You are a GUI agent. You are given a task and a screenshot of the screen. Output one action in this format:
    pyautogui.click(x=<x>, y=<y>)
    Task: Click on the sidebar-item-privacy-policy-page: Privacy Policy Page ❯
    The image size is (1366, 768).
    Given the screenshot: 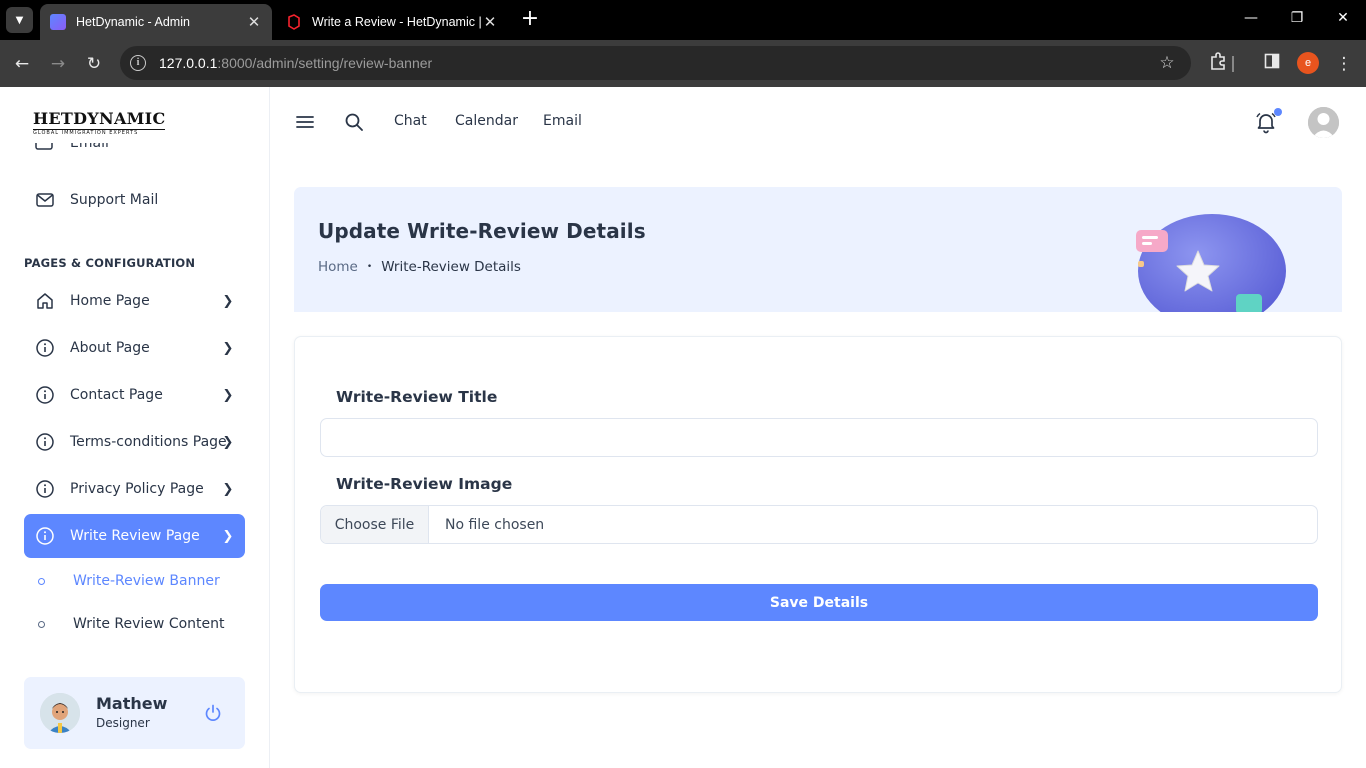 What is the action you would take?
    pyautogui.click(x=134, y=489)
    